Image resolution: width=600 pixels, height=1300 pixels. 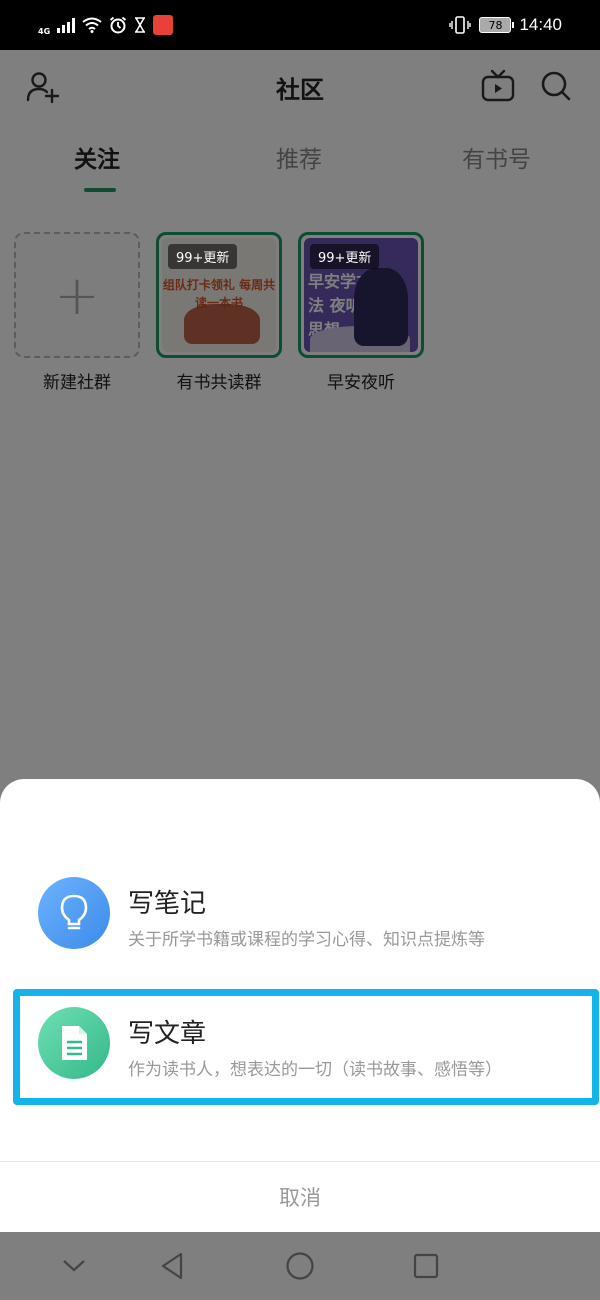 What do you see at coordinates (167, 904) in the screenshot?
I see `action-title: 写笔记` at bounding box center [167, 904].